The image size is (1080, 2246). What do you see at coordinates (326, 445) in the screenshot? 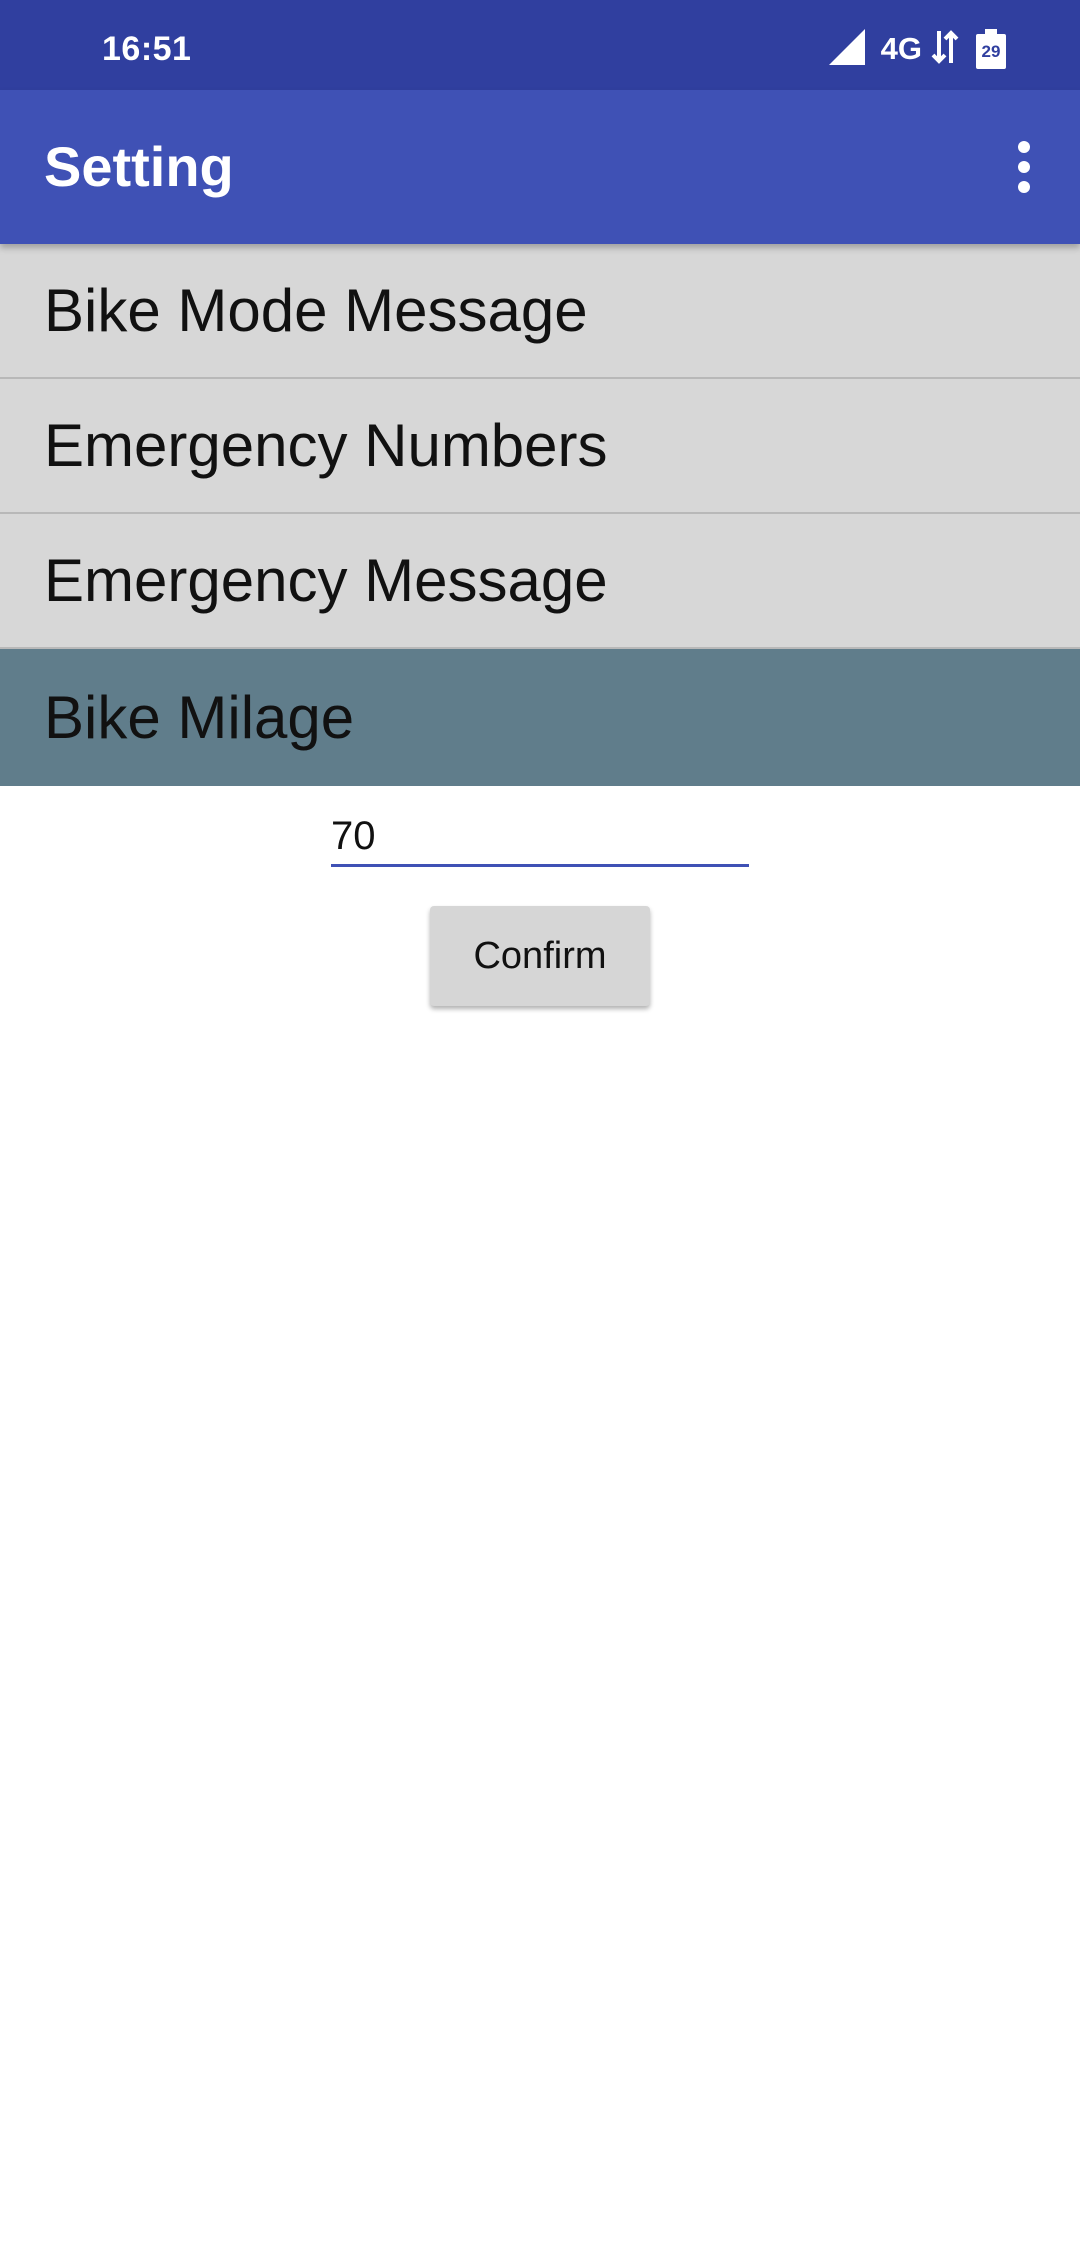
I see `menu-item-label: Emergency Numbers` at bounding box center [326, 445].